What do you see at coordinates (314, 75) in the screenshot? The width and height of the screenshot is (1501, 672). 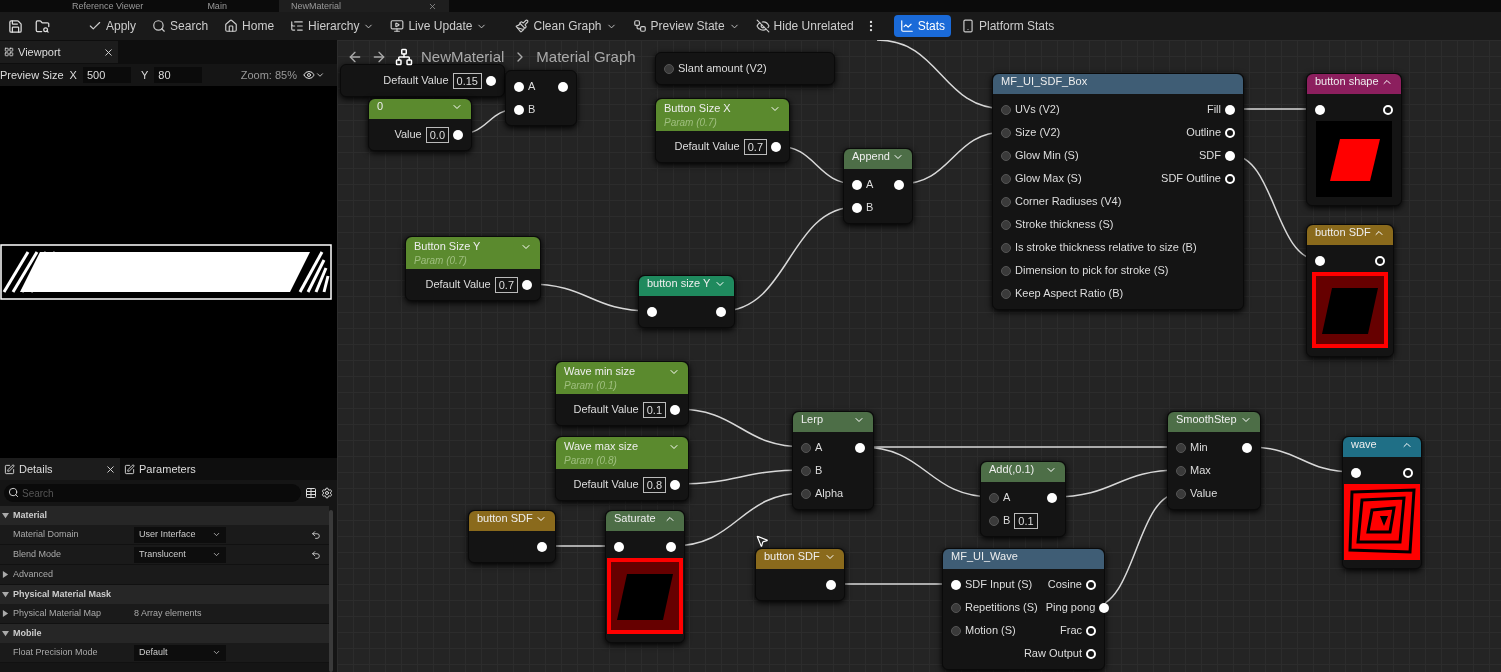 I see `view-options-button` at bounding box center [314, 75].